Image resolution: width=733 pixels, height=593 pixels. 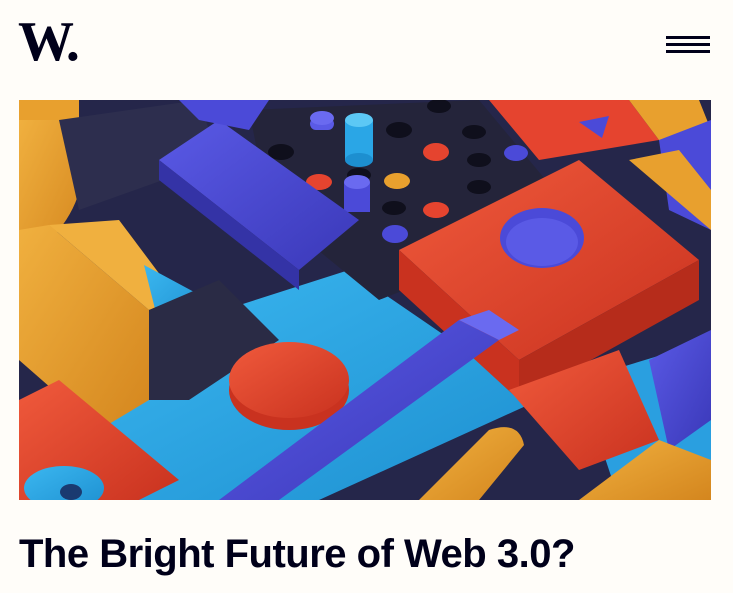 What do you see at coordinates (49, 42) in the screenshot?
I see `site-logo: W.` at bounding box center [49, 42].